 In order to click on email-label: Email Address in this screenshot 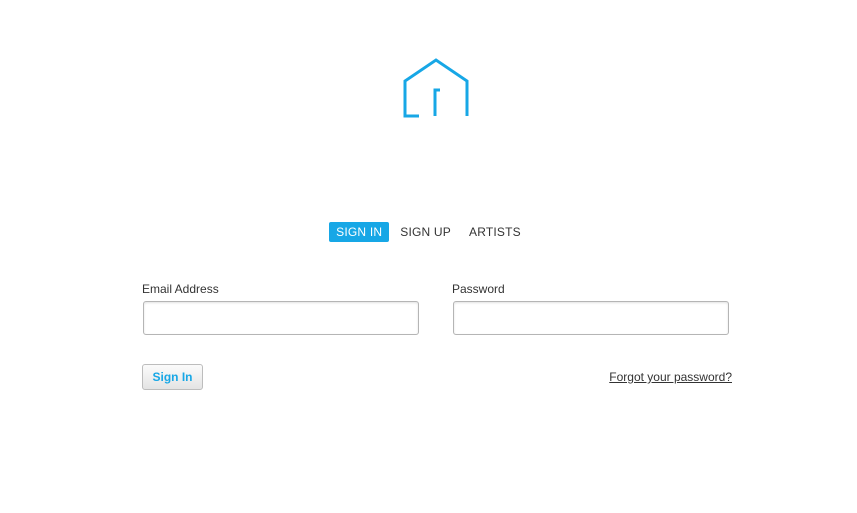, I will do `click(180, 289)`.